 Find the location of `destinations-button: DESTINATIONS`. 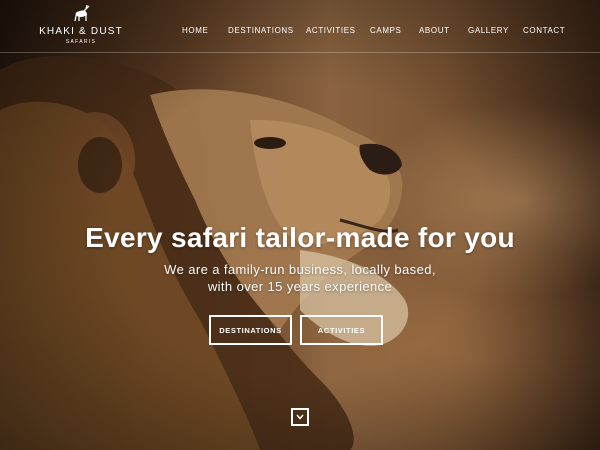

destinations-button: DESTINATIONS is located at coordinates (250, 330).